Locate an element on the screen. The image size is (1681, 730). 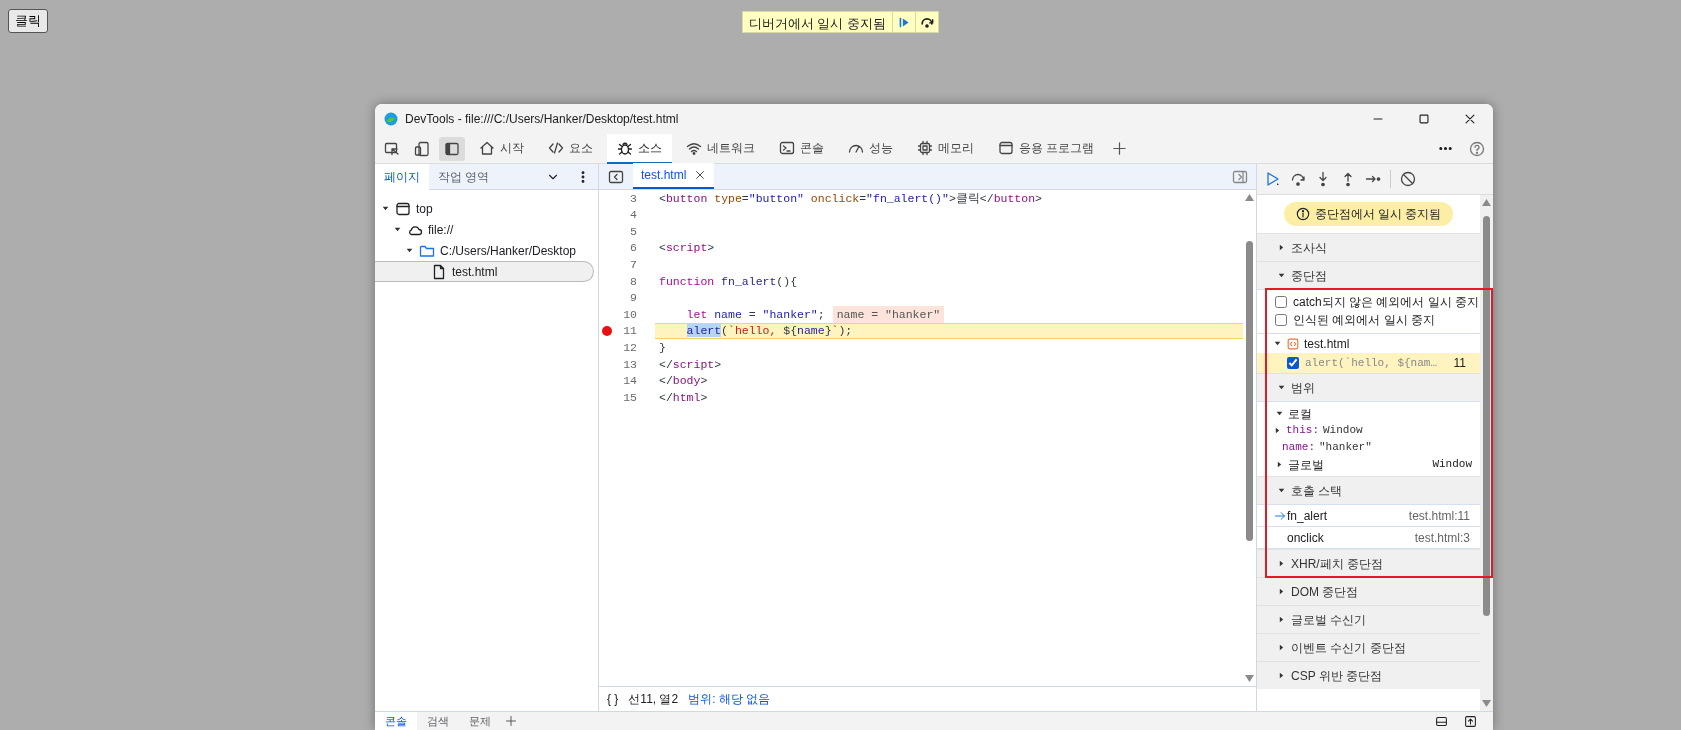
breakpoint-row: alert(`hello, ${nam… 11 is located at coordinates (1368, 363).